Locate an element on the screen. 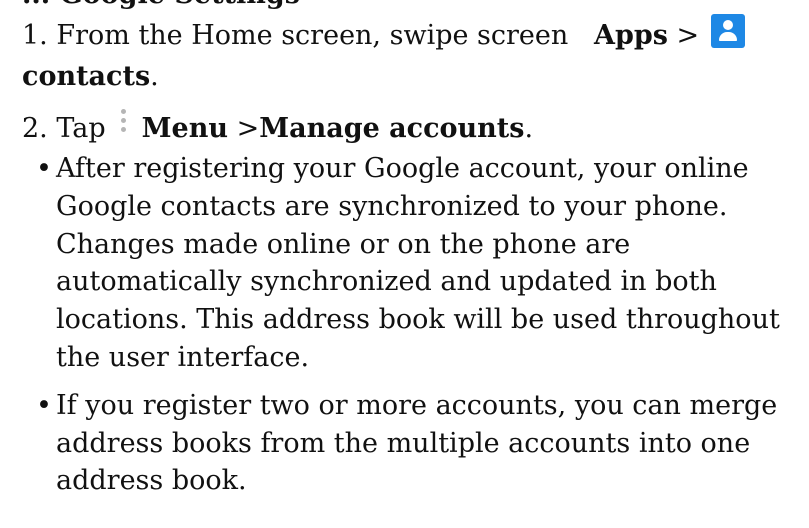 The height and width of the screenshot is (528, 809). apps-label: Apps is located at coordinates (631, 35).